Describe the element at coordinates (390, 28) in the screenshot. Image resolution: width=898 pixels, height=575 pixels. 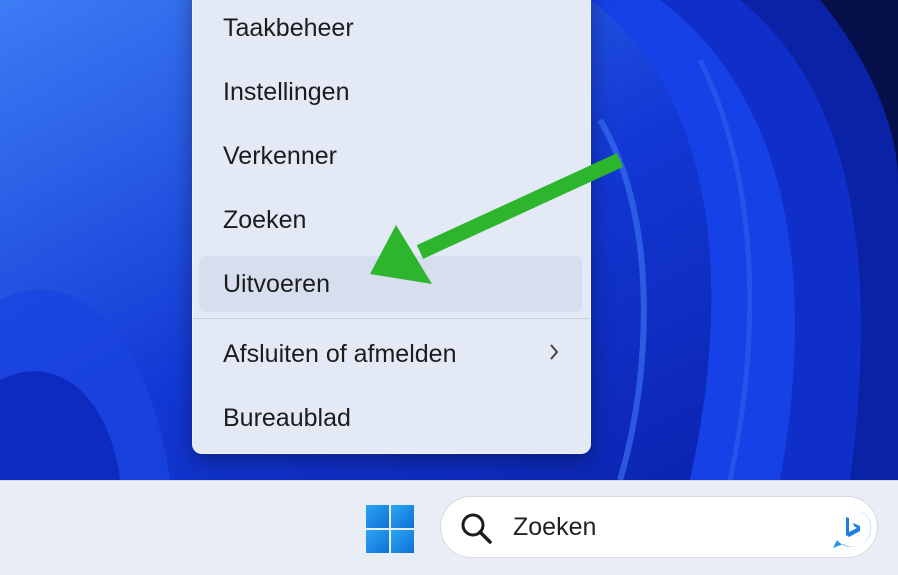
I see `menu-item-taakbeheer: Taakbeheer` at that location.